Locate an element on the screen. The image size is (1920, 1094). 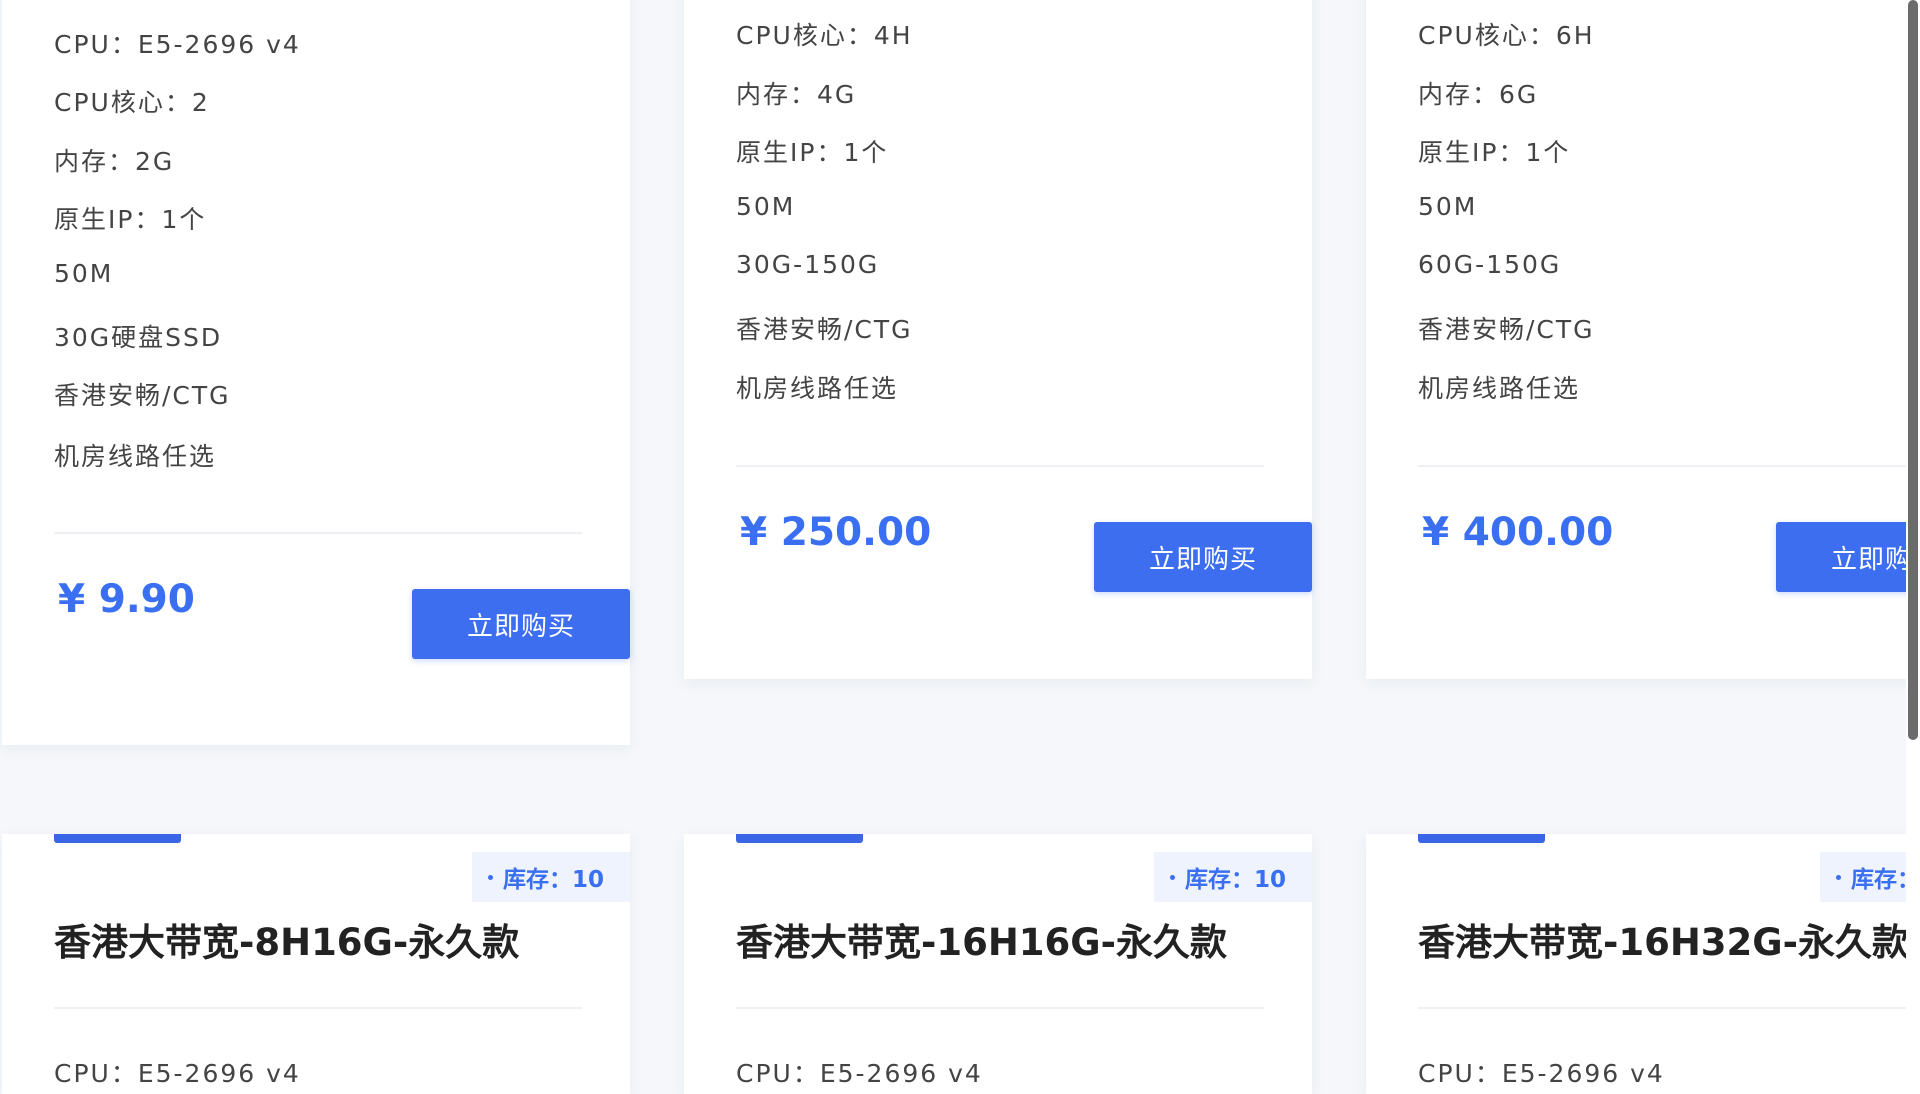
product-card: 库存：10 香港大带宽-16H16G-永久款 CPU：E5-2696 v4 is located at coordinates (998, 964).